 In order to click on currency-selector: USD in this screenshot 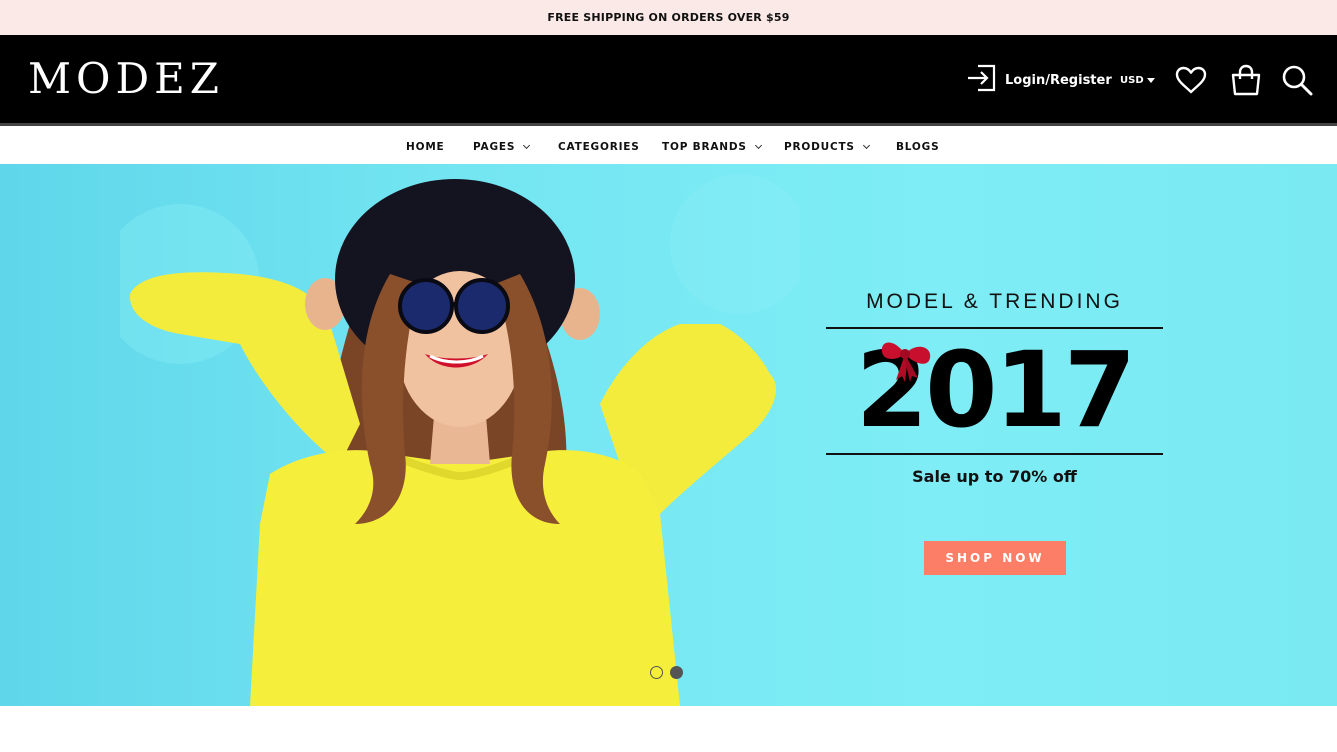, I will do `click(1137, 80)`.